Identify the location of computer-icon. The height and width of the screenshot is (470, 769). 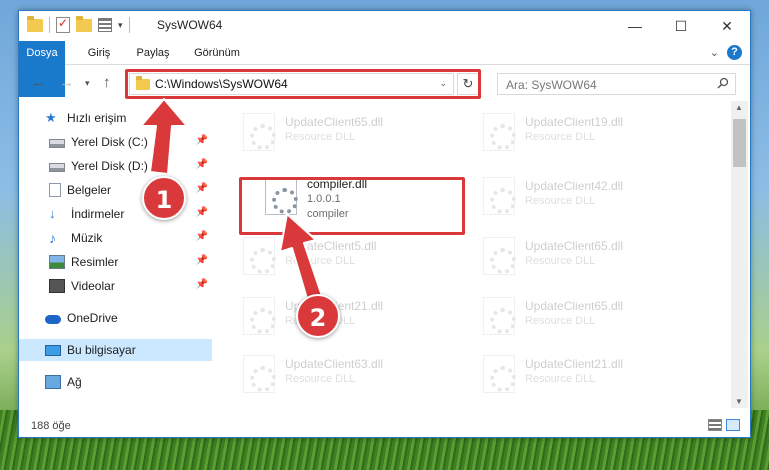
(53, 350).